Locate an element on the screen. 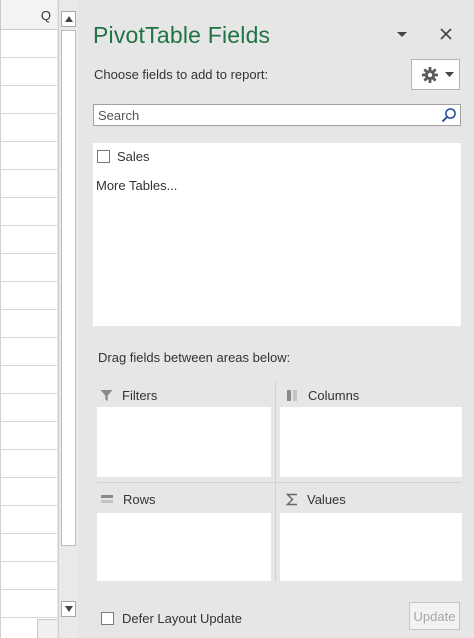 This screenshot has height=638, width=474. defer-layout-label: Defer Layout Update is located at coordinates (182, 618).